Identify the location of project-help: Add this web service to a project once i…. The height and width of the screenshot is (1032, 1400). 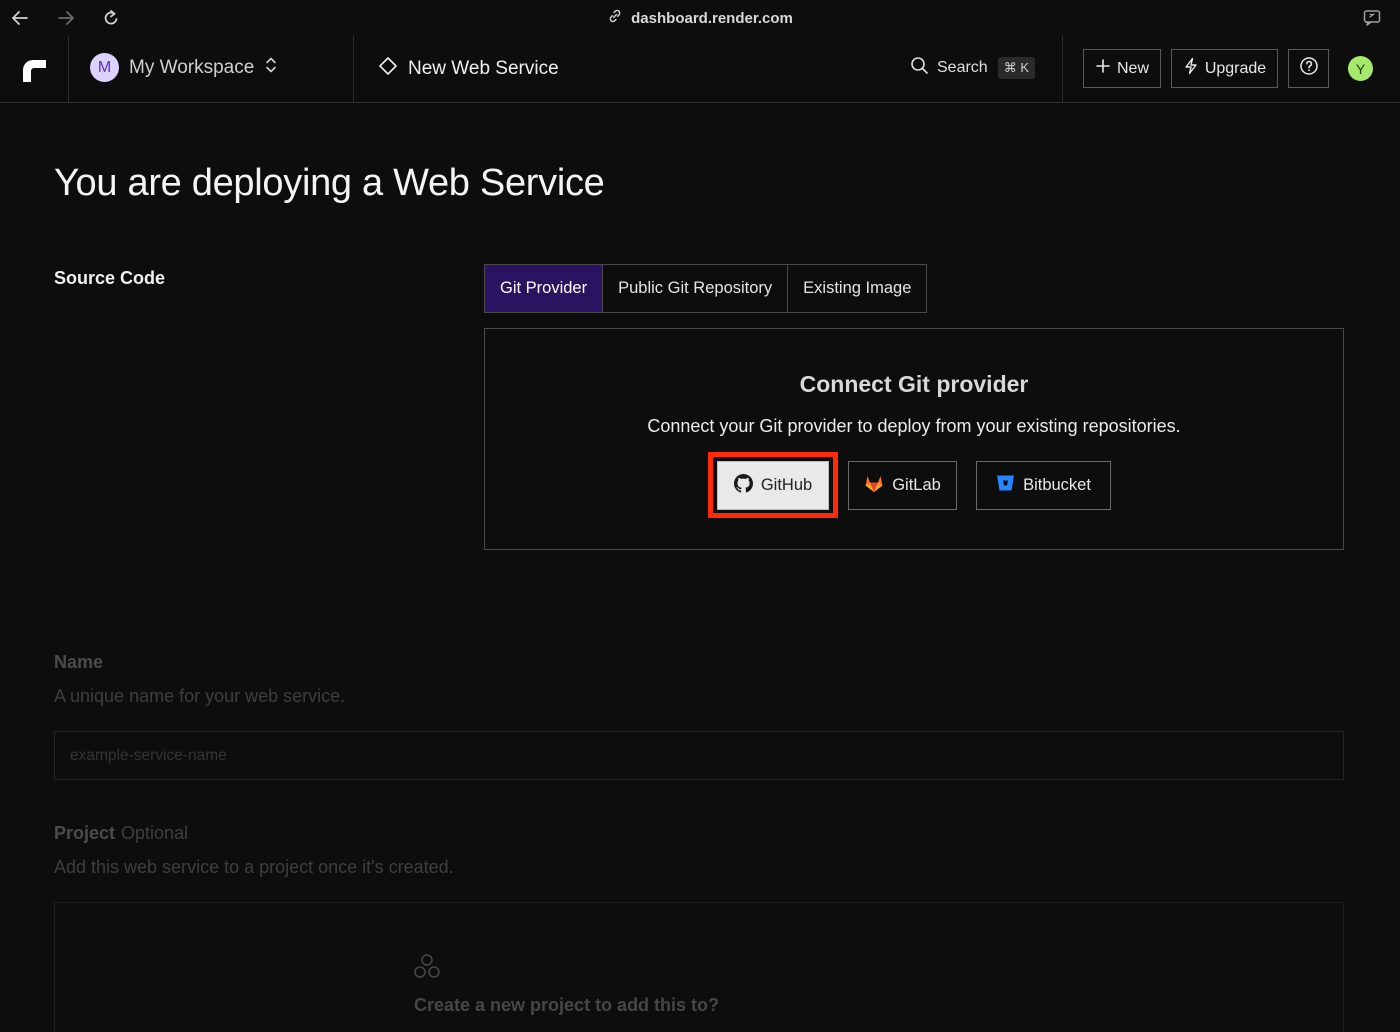
(254, 867).